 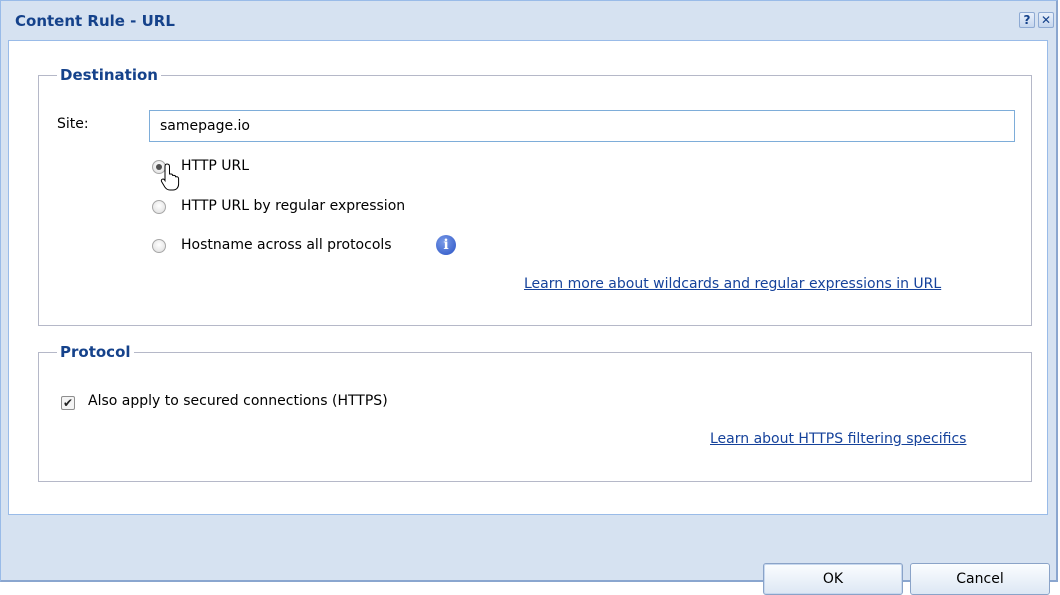 I want to click on radio-http-url-label: HTTP URL, so click(x=215, y=166).